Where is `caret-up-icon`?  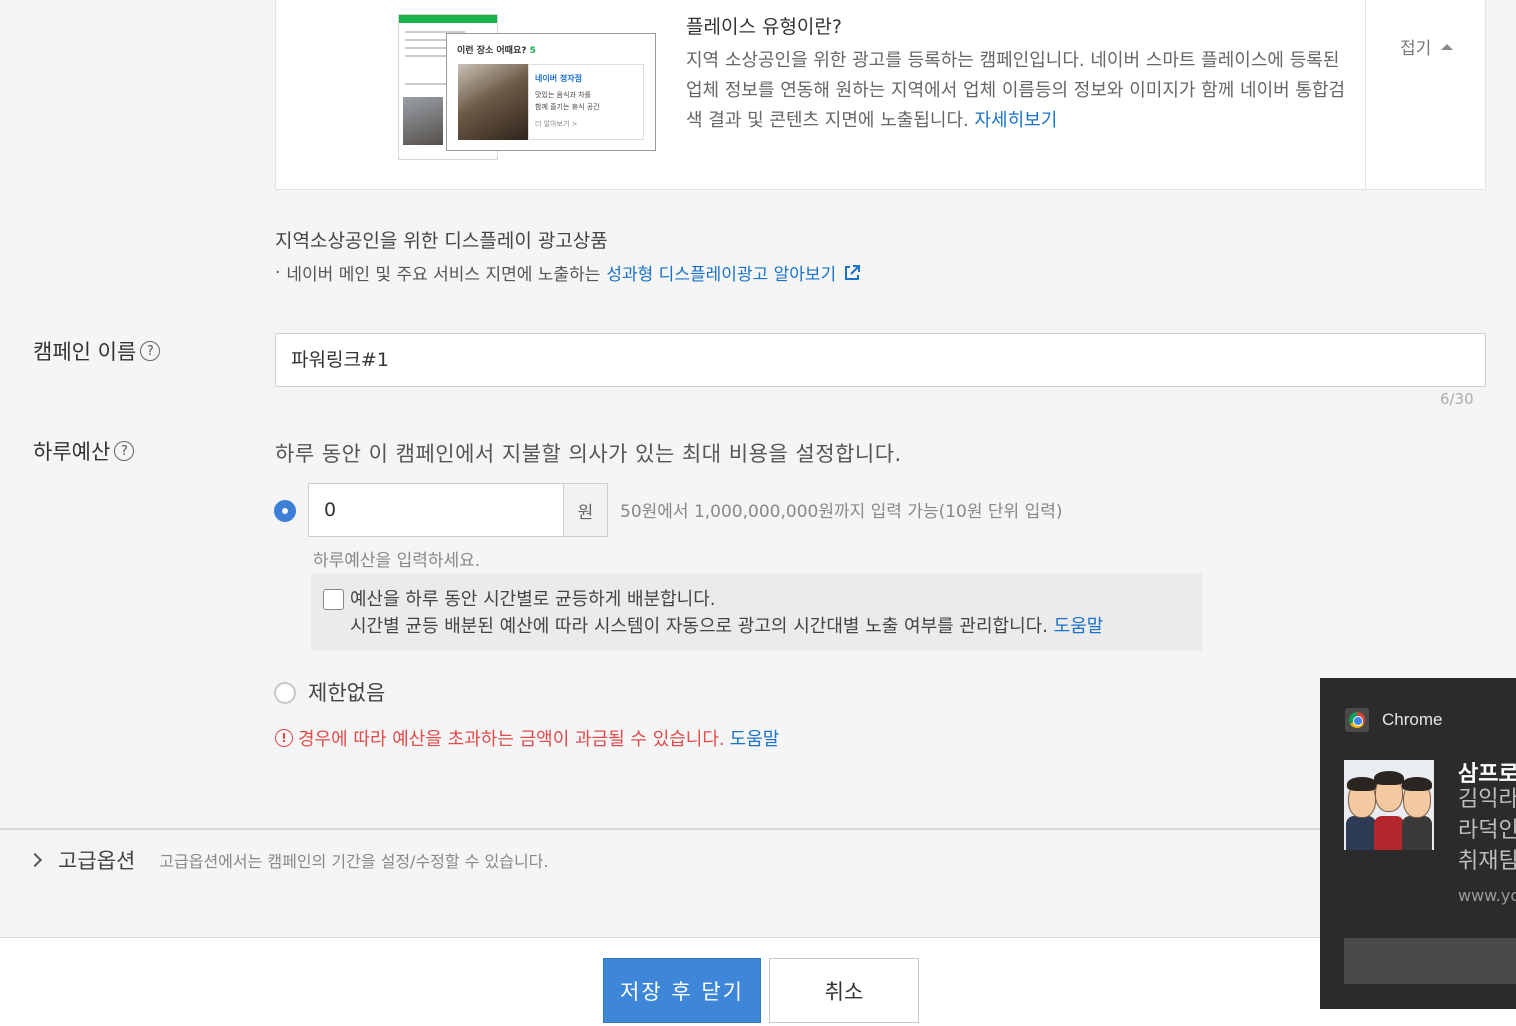
caret-up-icon is located at coordinates (1447, 46).